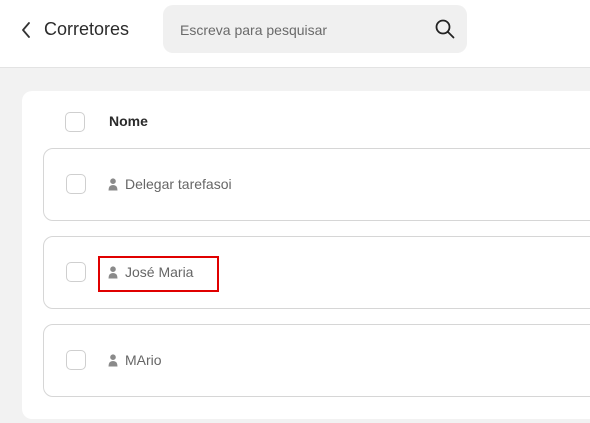 This screenshot has height=423, width=590. What do you see at coordinates (300, 30) in the screenshot?
I see `search-input` at bounding box center [300, 30].